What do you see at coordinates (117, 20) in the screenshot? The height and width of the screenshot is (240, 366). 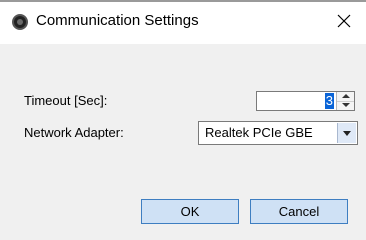 I see `window-title: Communication Settings` at bounding box center [117, 20].